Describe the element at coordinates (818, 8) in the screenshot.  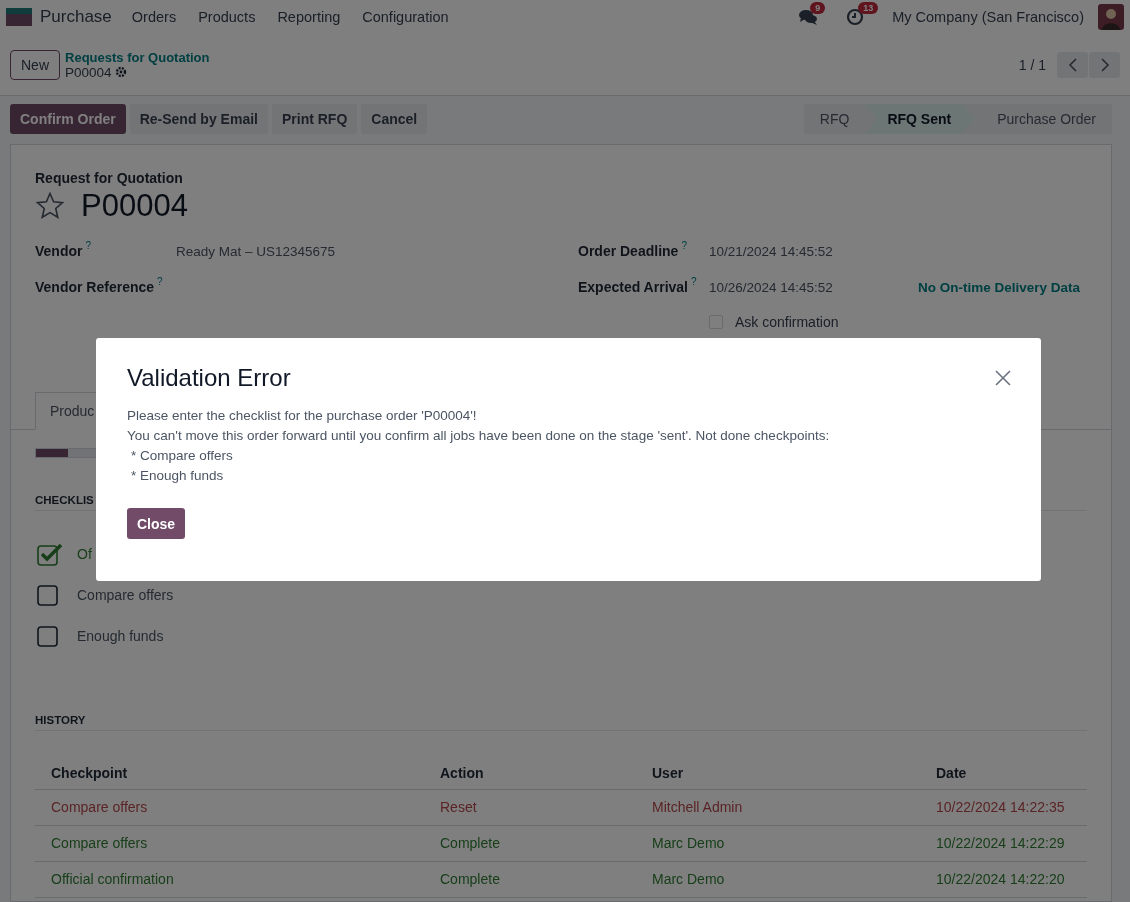
I see `notification-count: 9` at that location.